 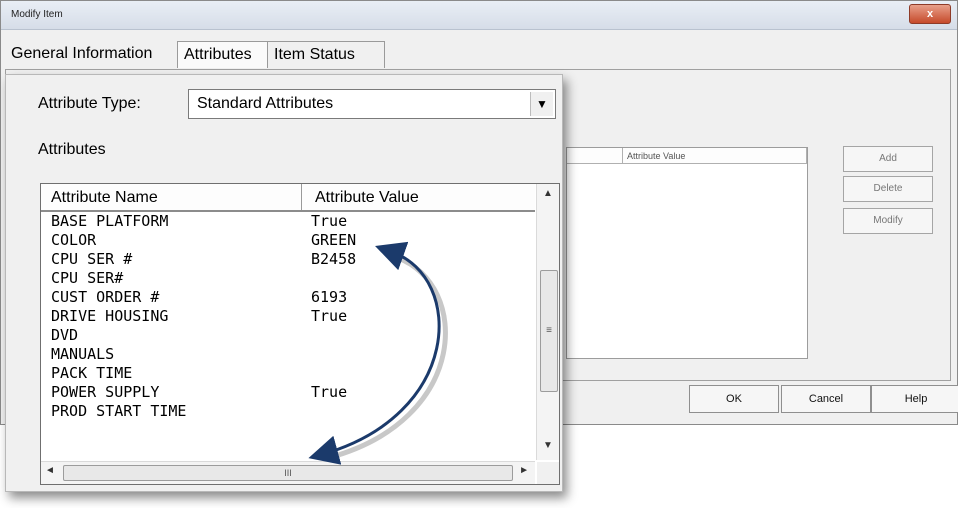 What do you see at coordinates (119, 411) in the screenshot?
I see `attribute-name-cell: PROD START TIME` at bounding box center [119, 411].